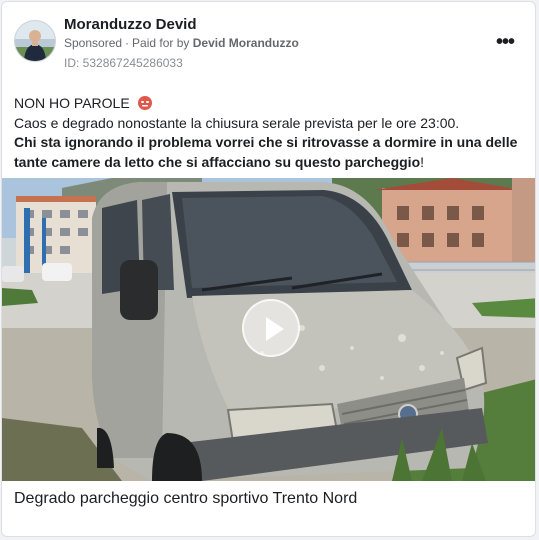 The width and height of the screenshot is (539, 540). What do you see at coordinates (505, 42) in the screenshot?
I see `more-dots-icon: •••` at bounding box center [505, 42].